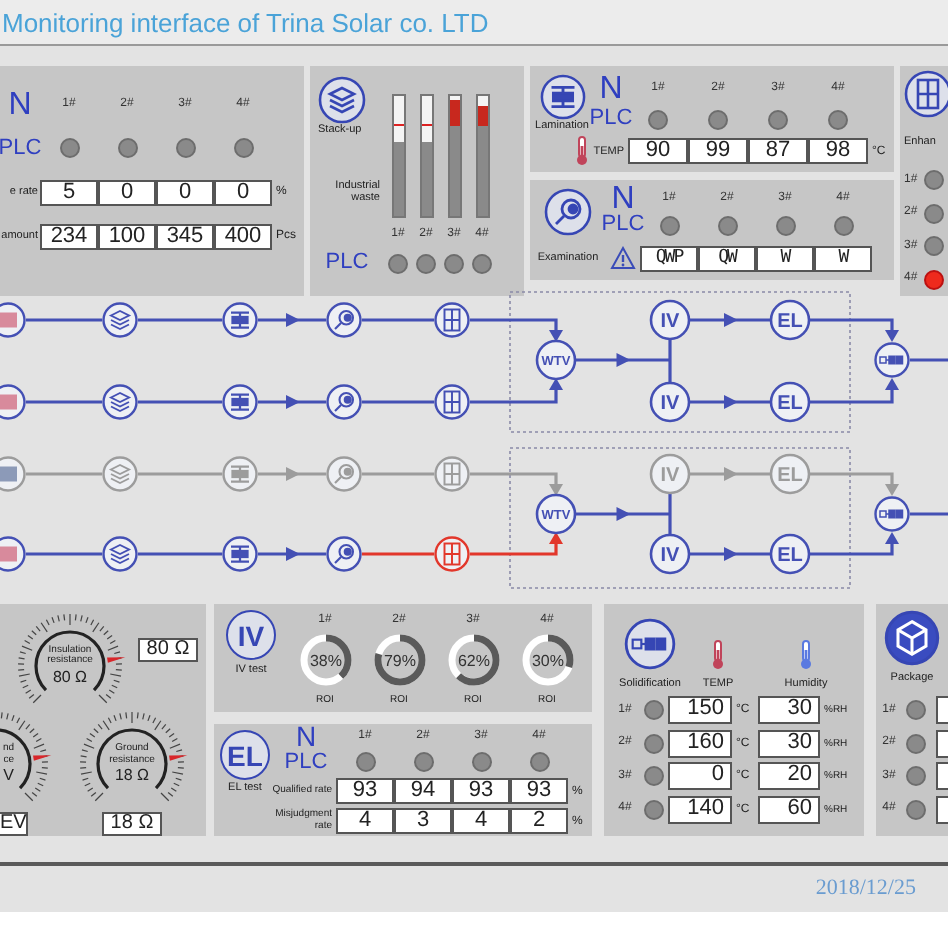  I want to click on value-field: 234, so click(69, 236).